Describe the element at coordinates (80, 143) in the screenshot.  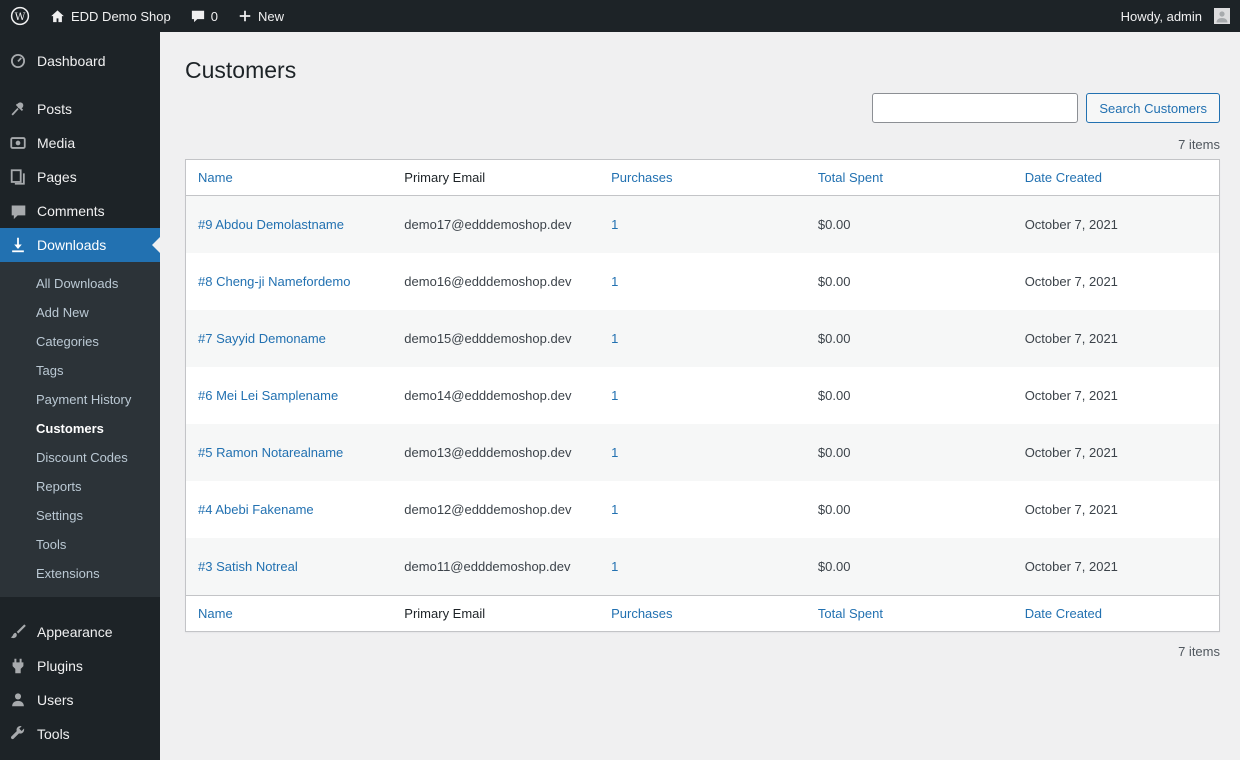
I see `sidebar-item-media: Media` at that location.